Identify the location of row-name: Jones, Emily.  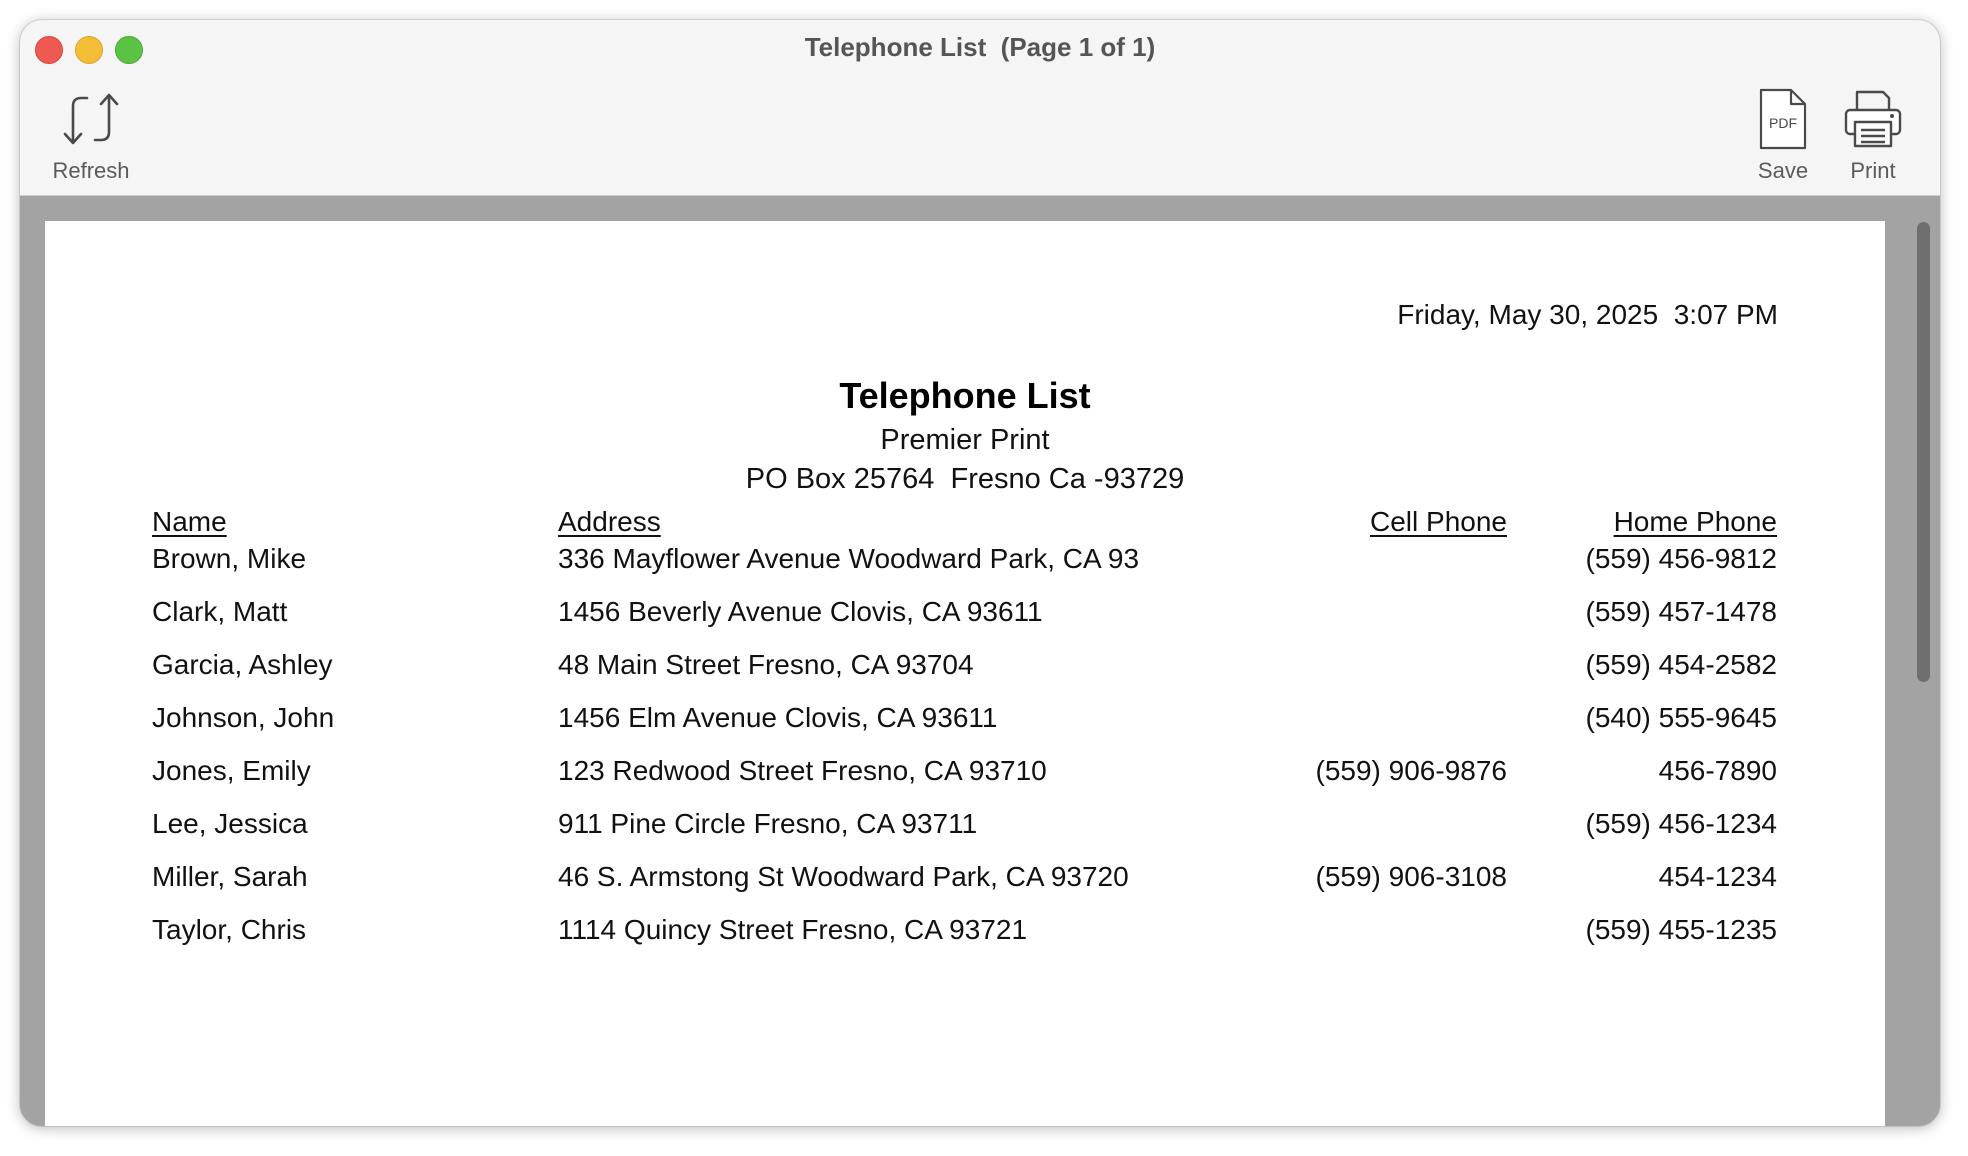
(231, 770).